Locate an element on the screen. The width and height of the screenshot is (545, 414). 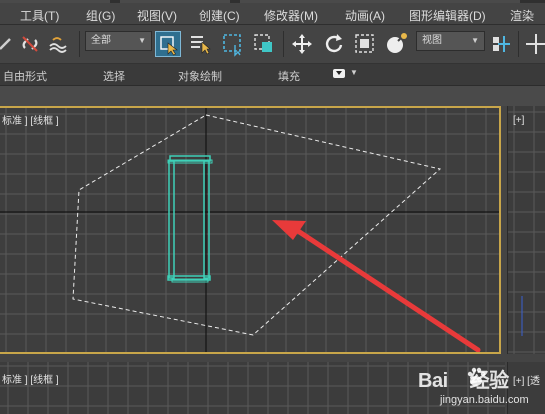
right-viewport-label: [+] is located at coordinates (518, 120).